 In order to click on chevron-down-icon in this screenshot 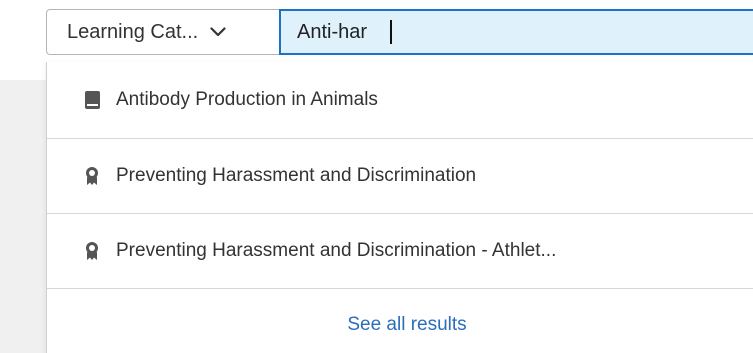, I will do `click(218, 32)`.